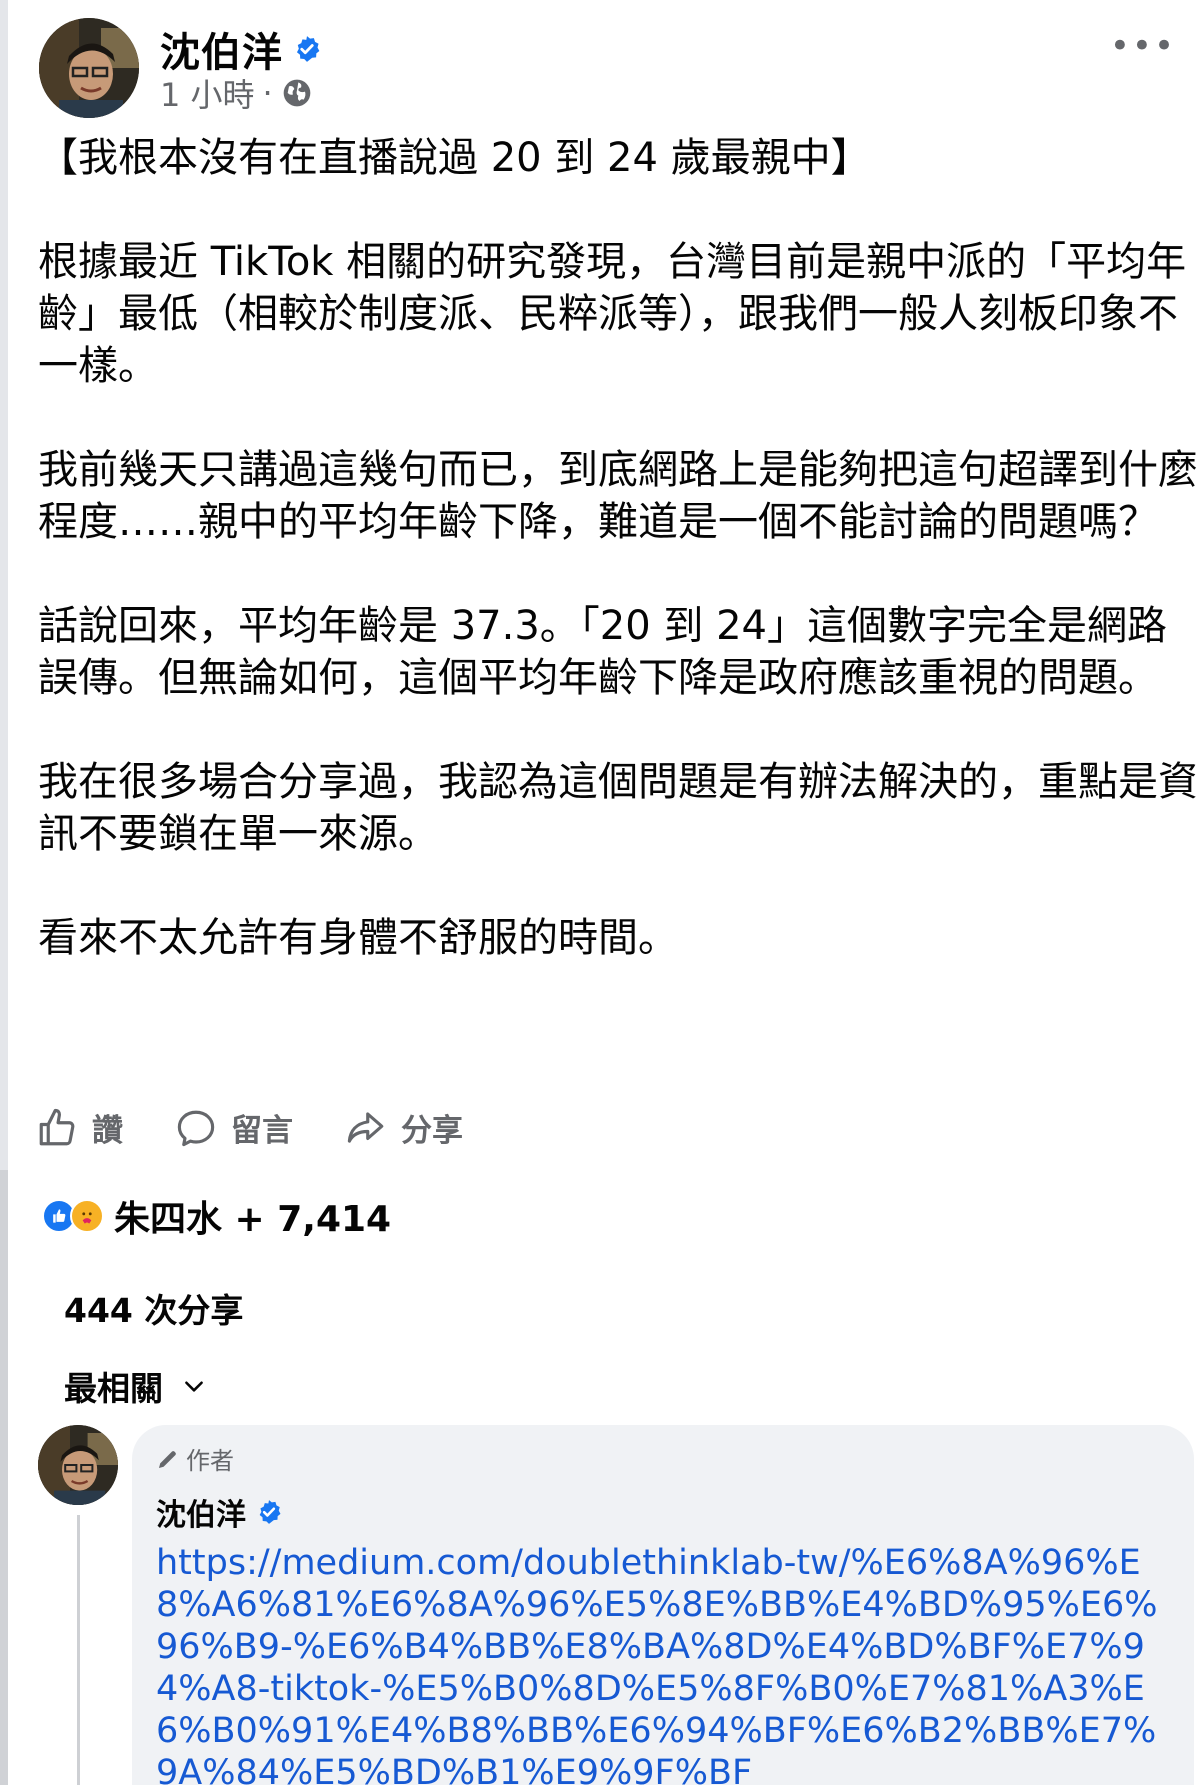  What do you see at coordinates (107, 1131) in the screenshot?
I see `like-label: 讚` at bounding box center [107, 1131].